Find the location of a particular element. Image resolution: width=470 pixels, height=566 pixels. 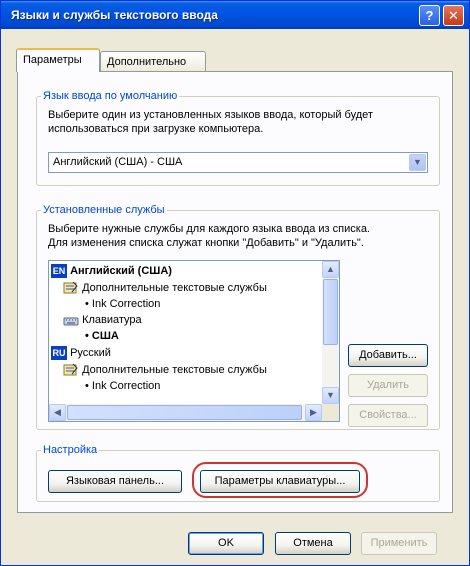

tree-item-en-keyboard-label: Клавиатура is located at coordinates (112, 320).